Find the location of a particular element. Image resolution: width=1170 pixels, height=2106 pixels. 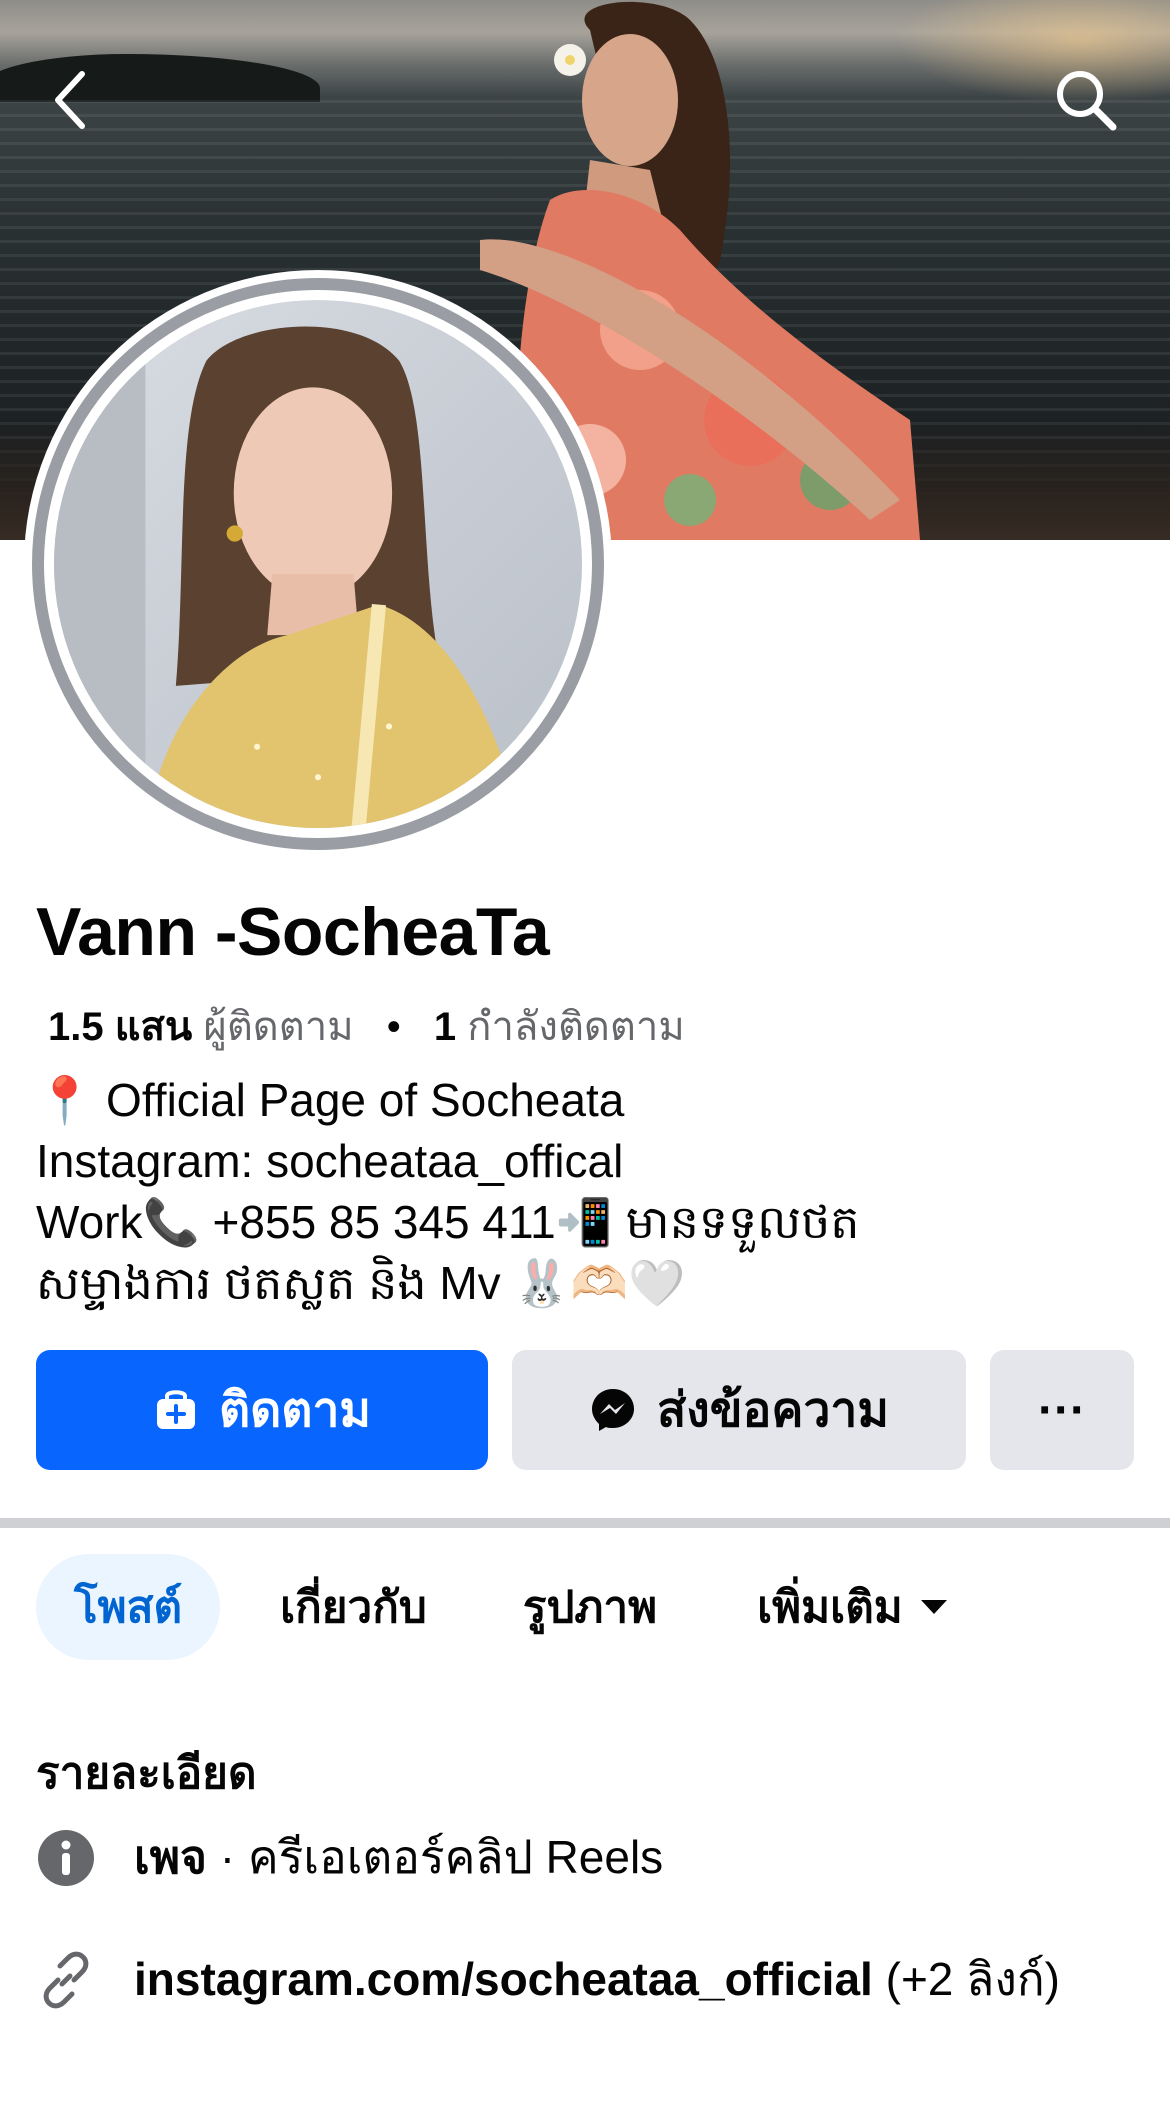

chevron-left-icon is located at coordinates (70, 100).